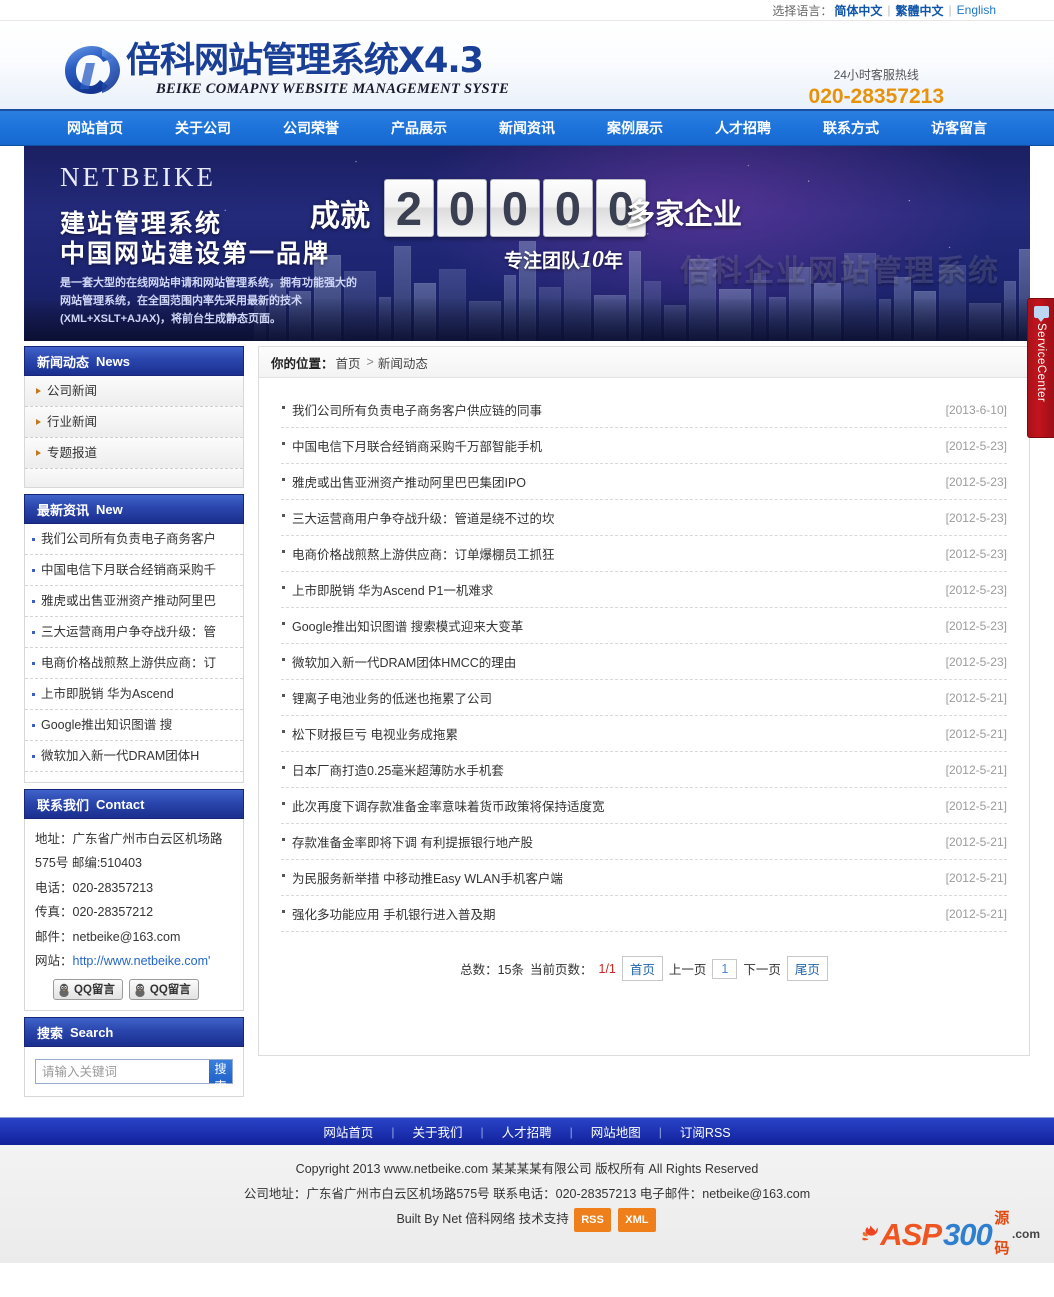 Image resolution: width=1054 pixels, height=1297 pixels. Describe the element at coordinates (411, 445) in the screenshot. I see `news-title: 中国电信下月联合经销商采购千万部智能手机` at that location.